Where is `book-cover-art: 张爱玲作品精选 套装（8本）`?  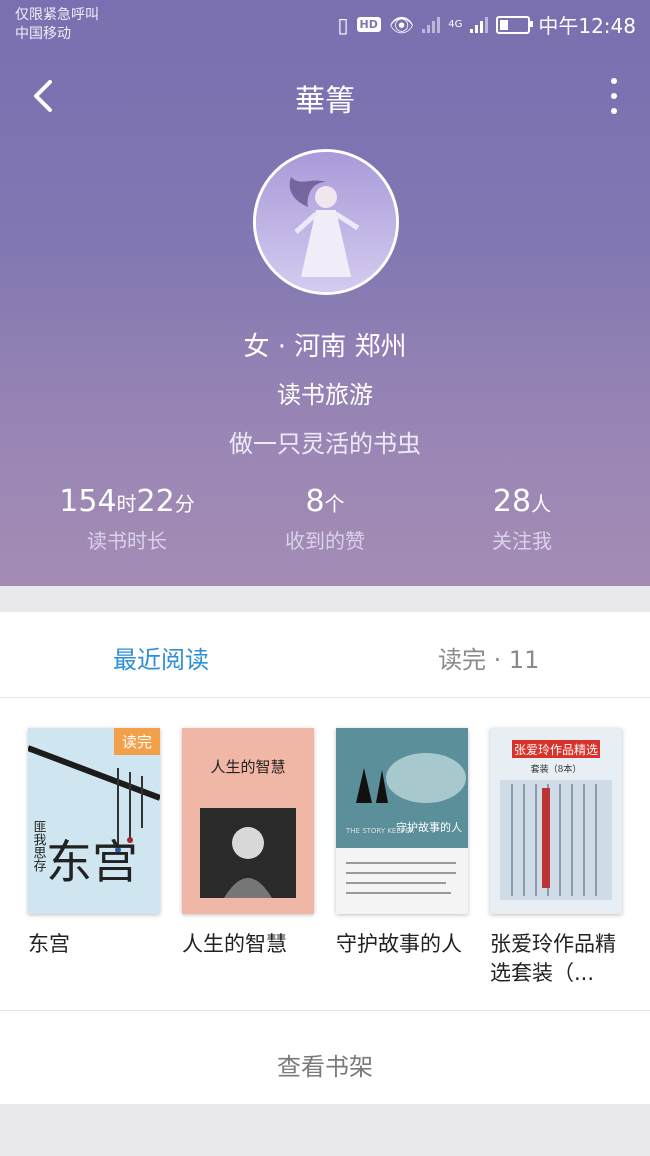 book-cover-art: 张爱玲作品精选 套装（8本） is located at coordinates (556, 821).